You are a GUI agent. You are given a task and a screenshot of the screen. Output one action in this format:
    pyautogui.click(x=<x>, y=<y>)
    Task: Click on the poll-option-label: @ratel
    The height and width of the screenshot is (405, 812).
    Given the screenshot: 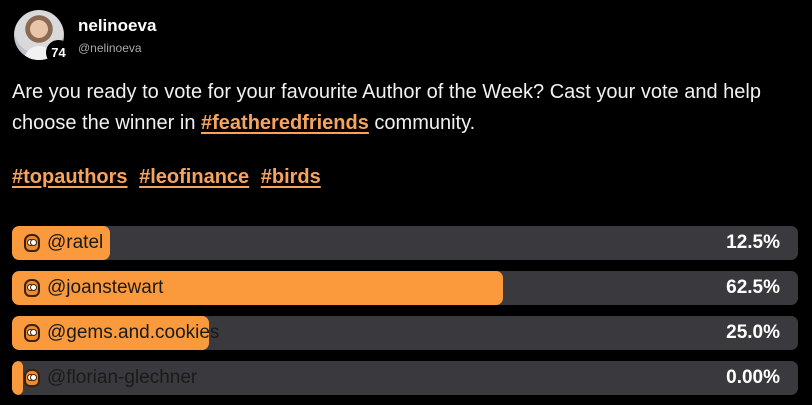 What is the action you would take?
    pyautogui.click(x=75, y=242)
    